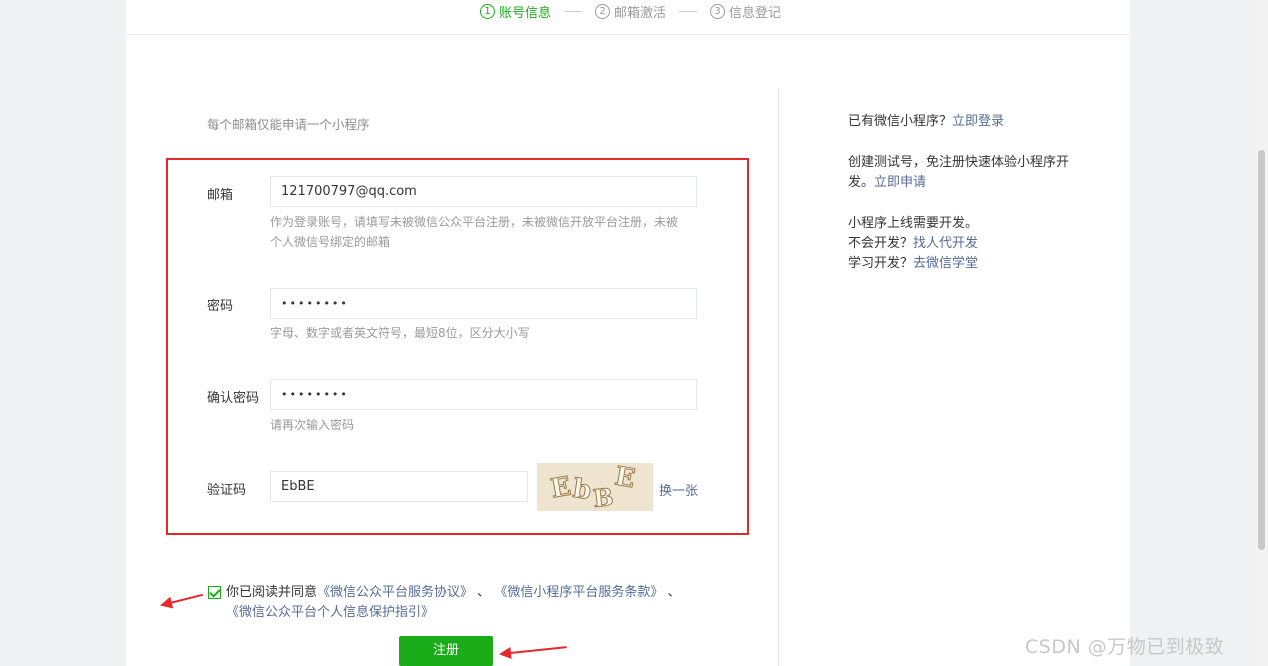 The height and width of the screenshot is (666, 1268). I want to click on captcha-label: 验证码, so click(227, 490).